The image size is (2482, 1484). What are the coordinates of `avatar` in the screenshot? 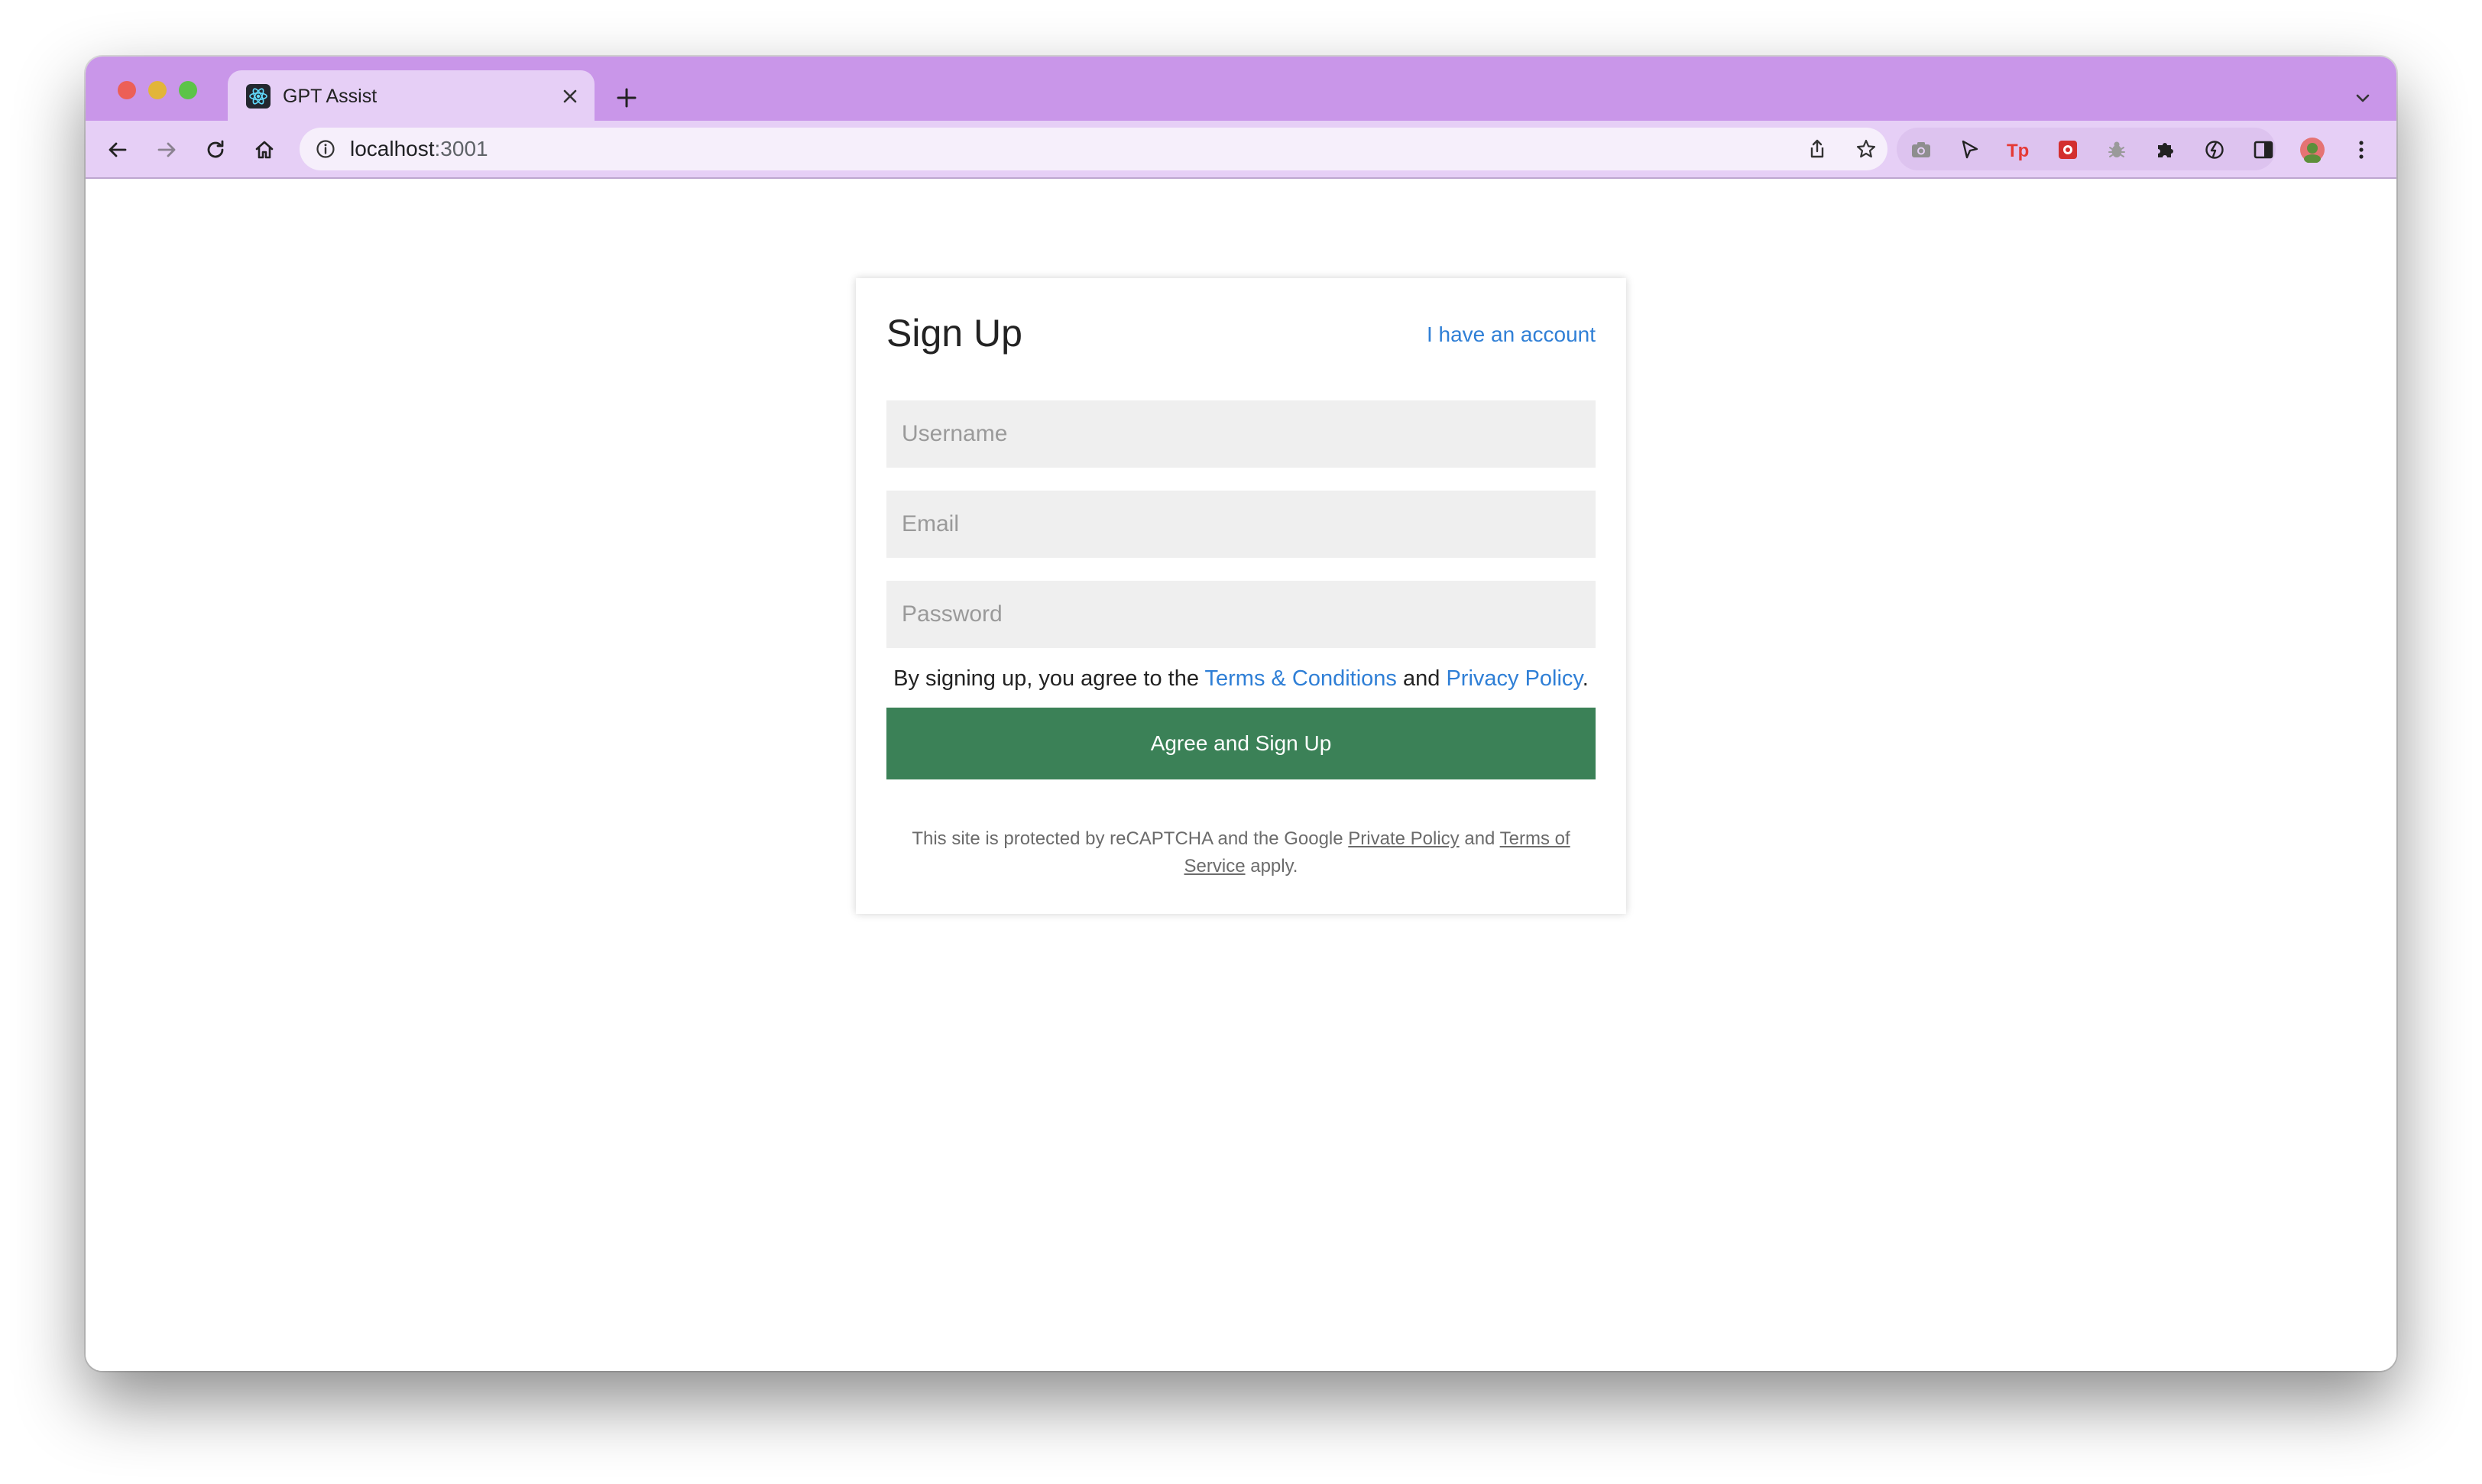 It's located at (2312, 150).